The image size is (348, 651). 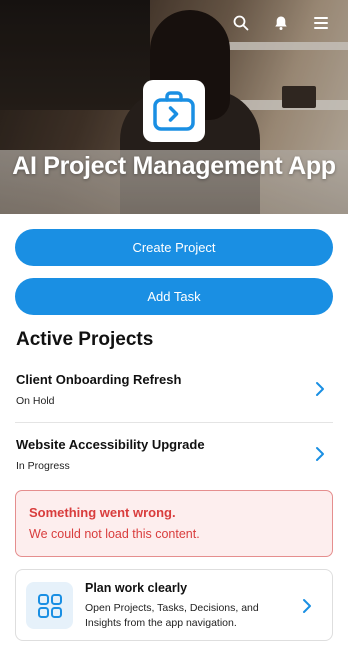 What do you see at coordinates (136, 588) in the screenshot?
I see `card-title: Plan work clearly` at bounding box center [136, 588].